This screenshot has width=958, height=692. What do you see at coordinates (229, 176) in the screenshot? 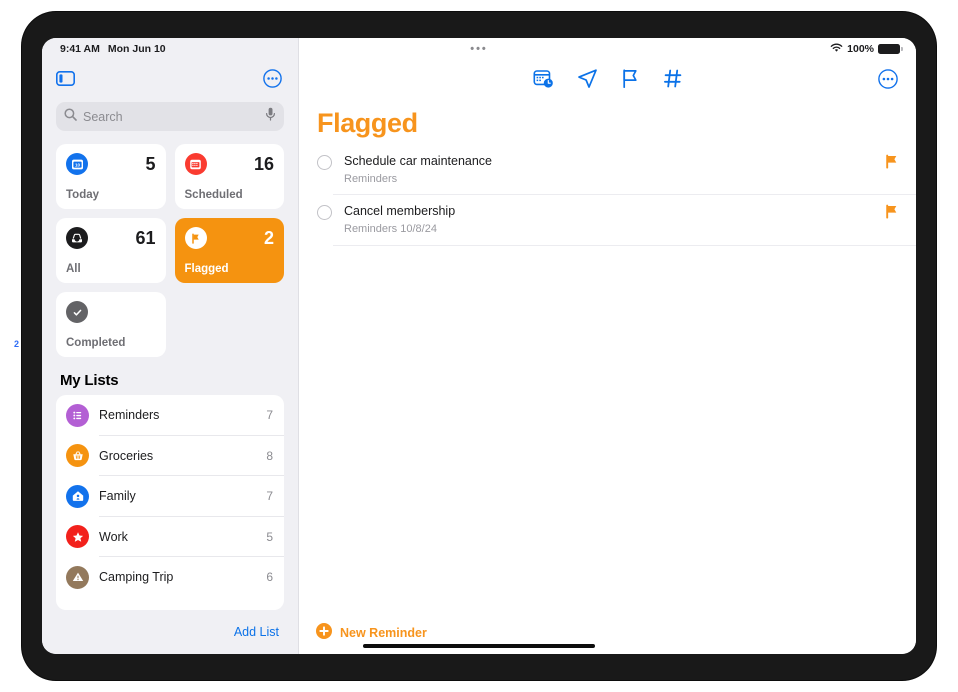
I see `smart-list-scheduled: 16 Scheduled` at bounding box center [229, 176].